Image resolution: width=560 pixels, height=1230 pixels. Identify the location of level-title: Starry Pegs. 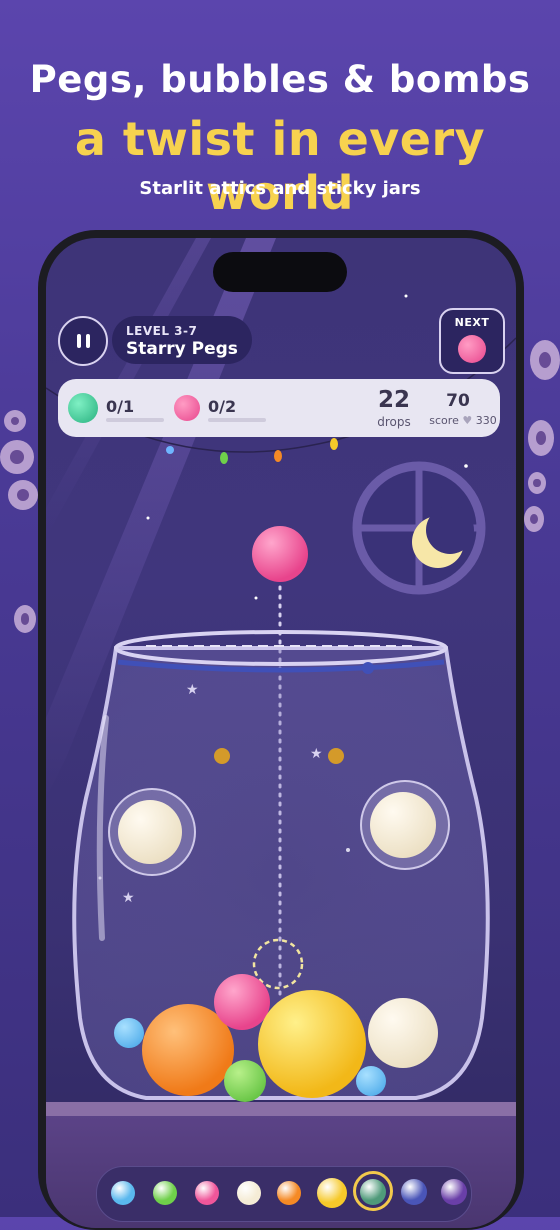
(182, 349).